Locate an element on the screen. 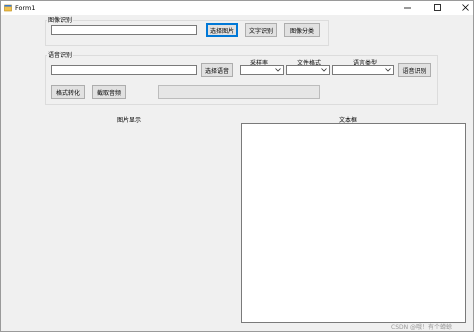 This screenshot has height=332, width=474. minimize-button is located at coordinates (408, 8).